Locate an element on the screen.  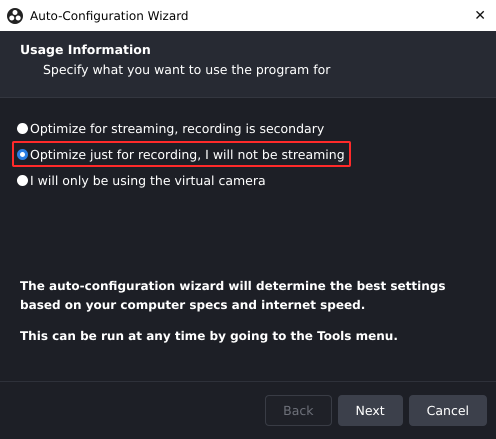
info-text: This can be run at any time by going to the Tools menu. is located at coordinates (209, 336).